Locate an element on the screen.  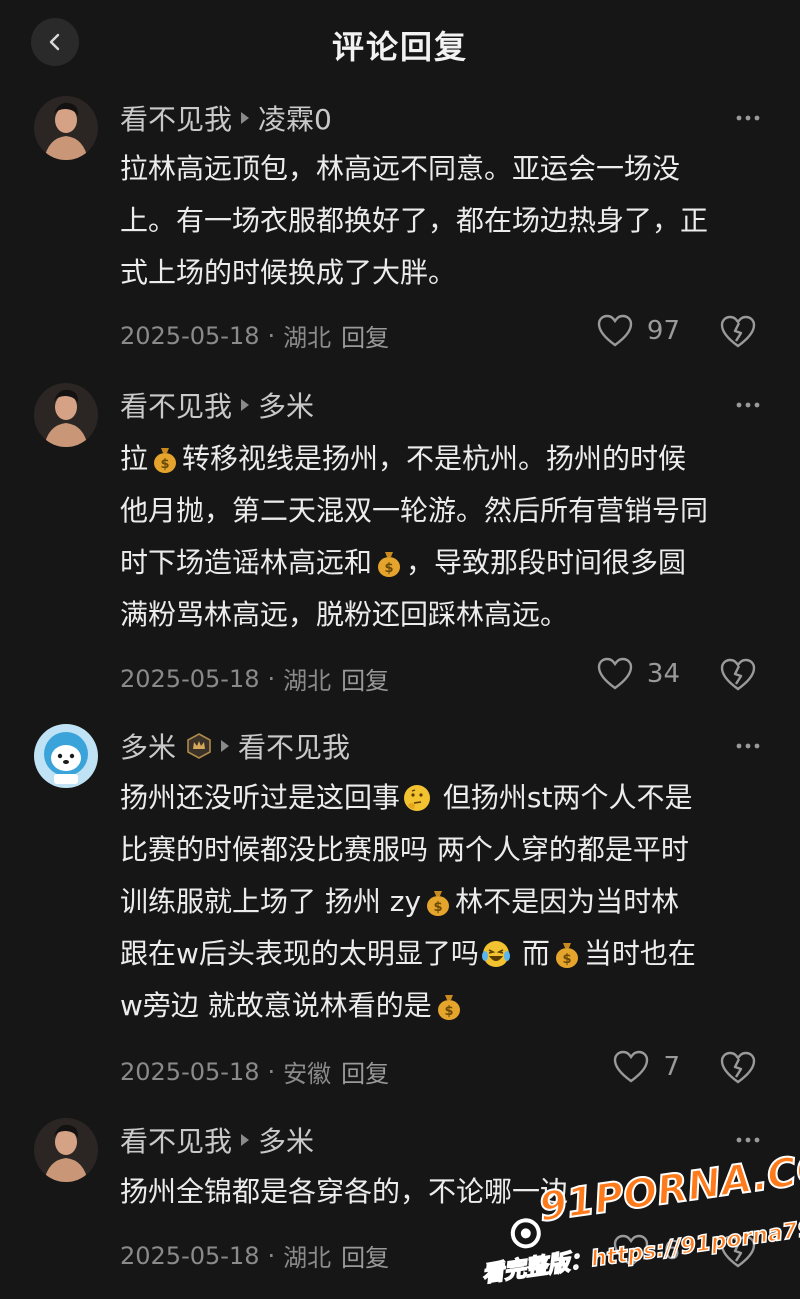
text-segment: 转移视线是扬州，不是杭州。扬州的时候 is located at coordinates (434, 458).